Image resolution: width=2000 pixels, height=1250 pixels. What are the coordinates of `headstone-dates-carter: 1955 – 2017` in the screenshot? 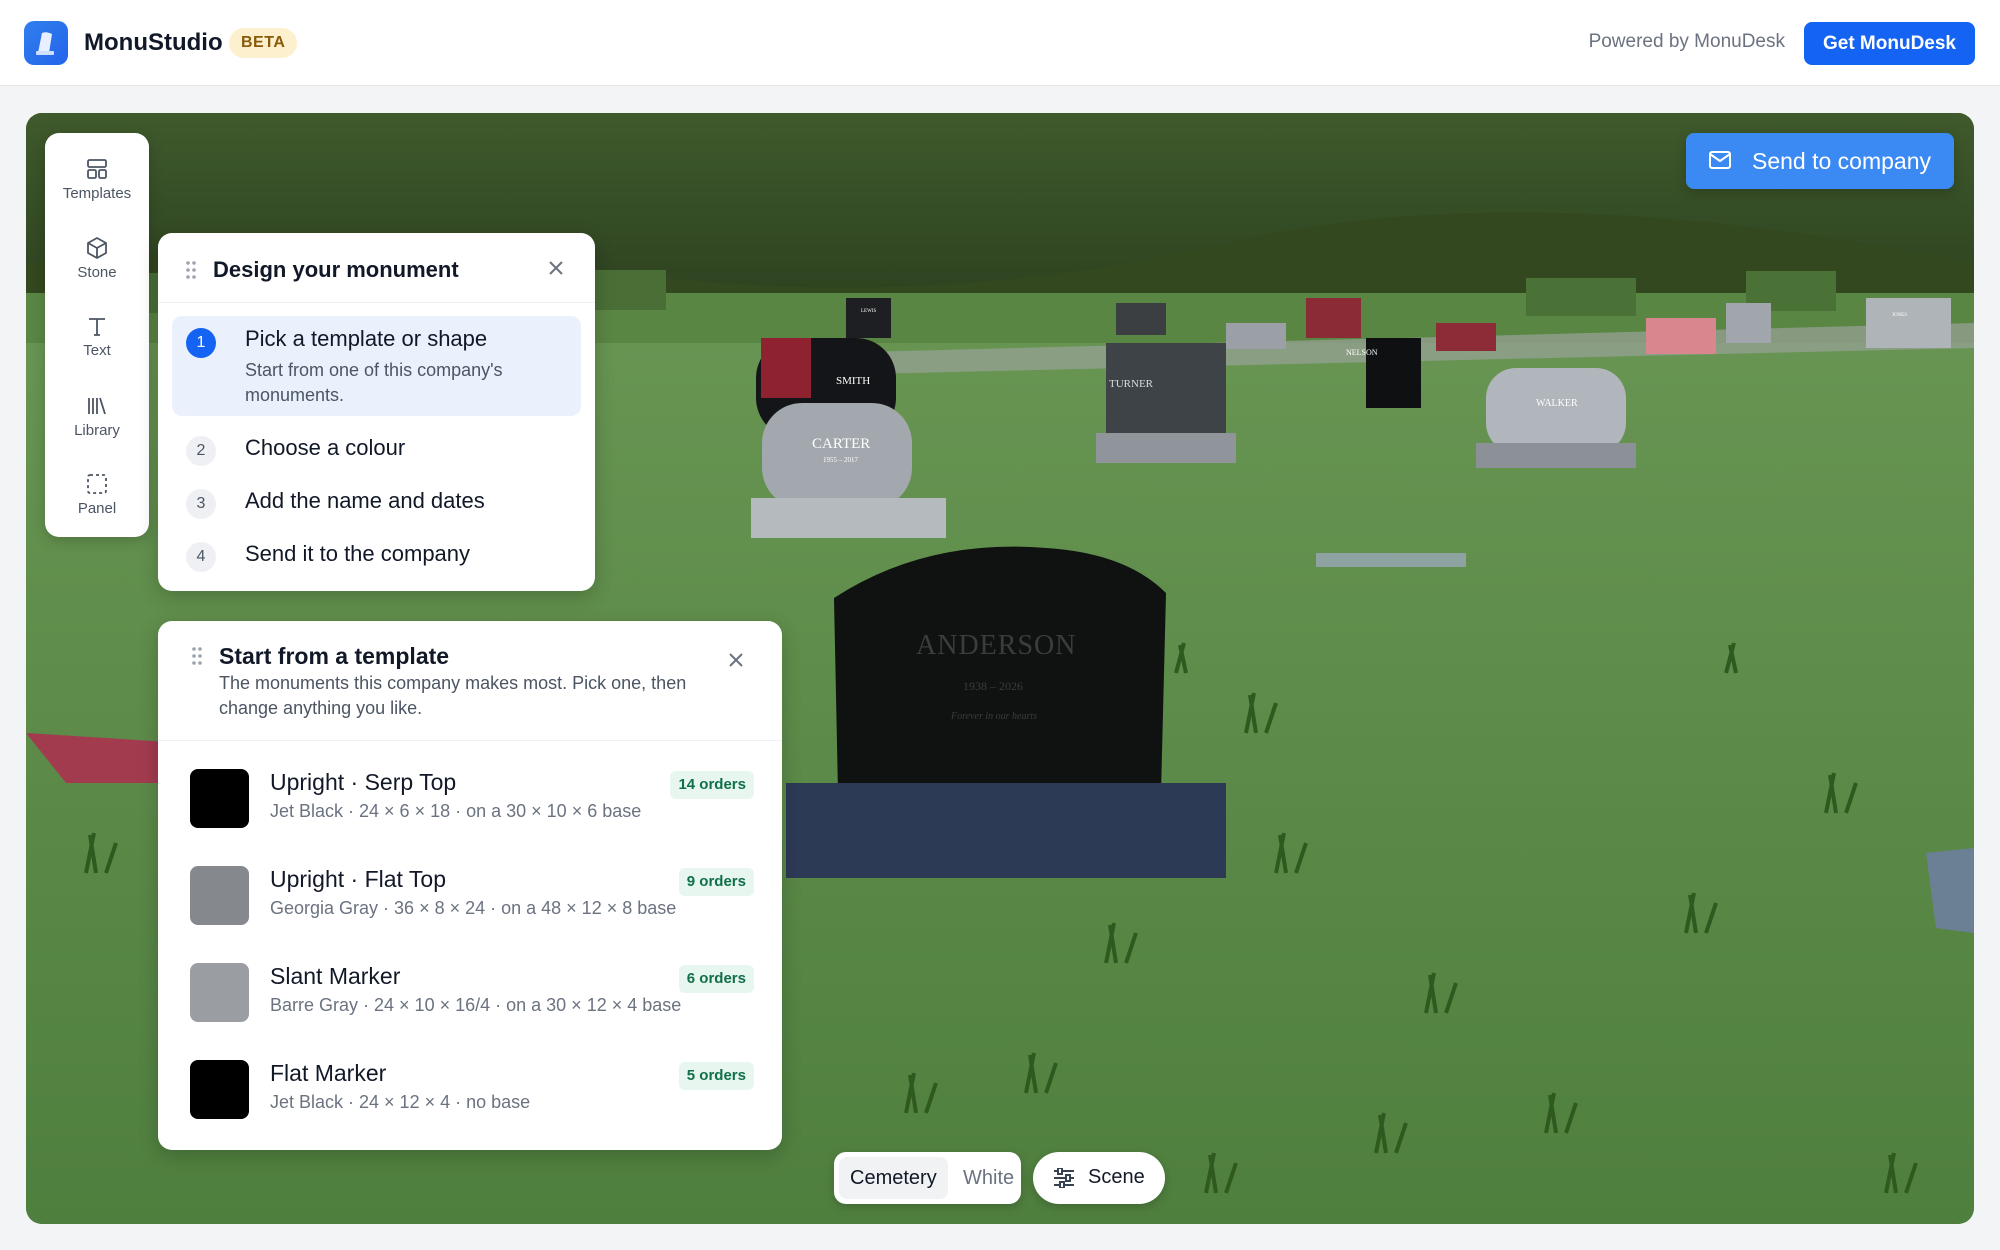 It's located at (840, 460).